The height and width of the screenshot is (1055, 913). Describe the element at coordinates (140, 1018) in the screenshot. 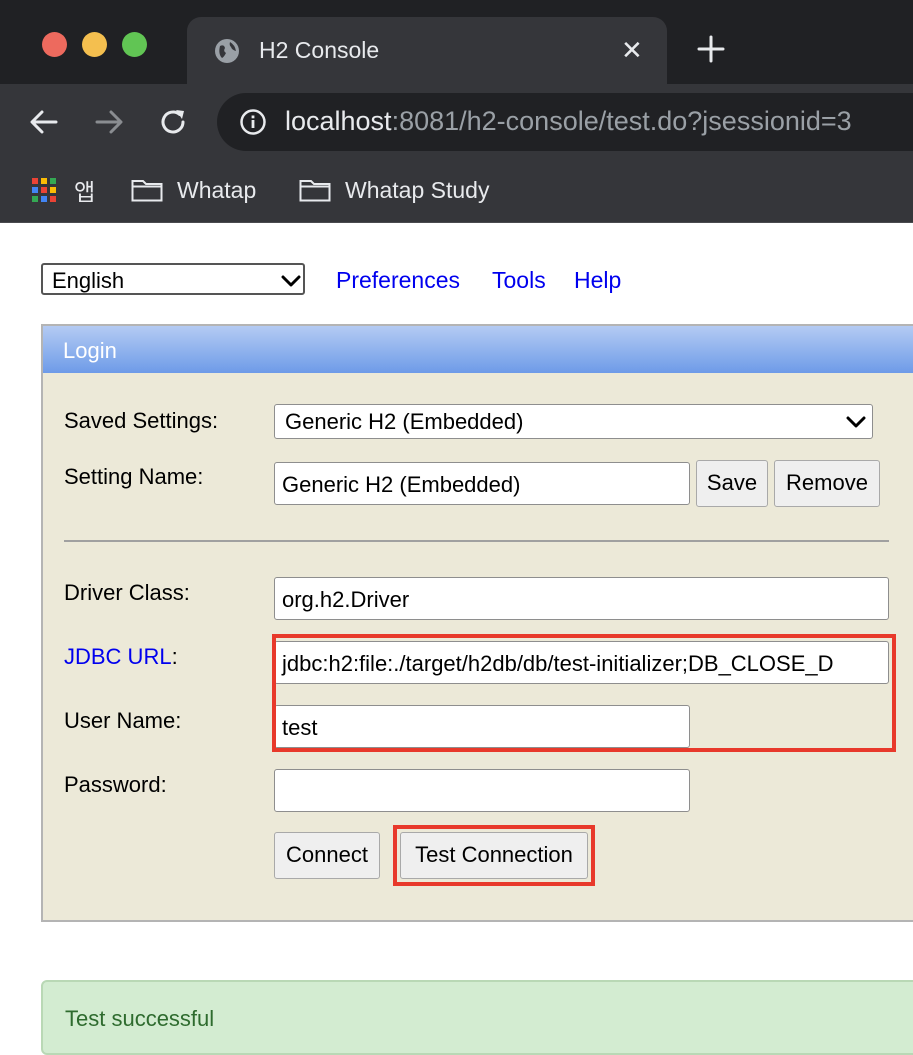

I see `status-message: Test successful` at that location.